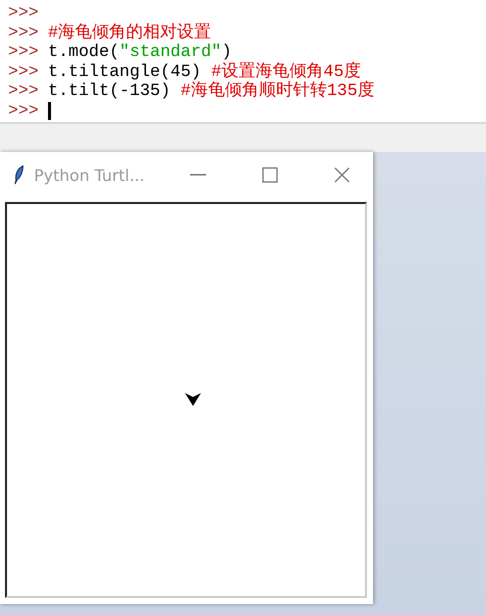 The image size is (486, 615). What do you see at coordinates (198, 175) in the screenshot?
I see `minimize-icon` at bounding box center [198, 175].